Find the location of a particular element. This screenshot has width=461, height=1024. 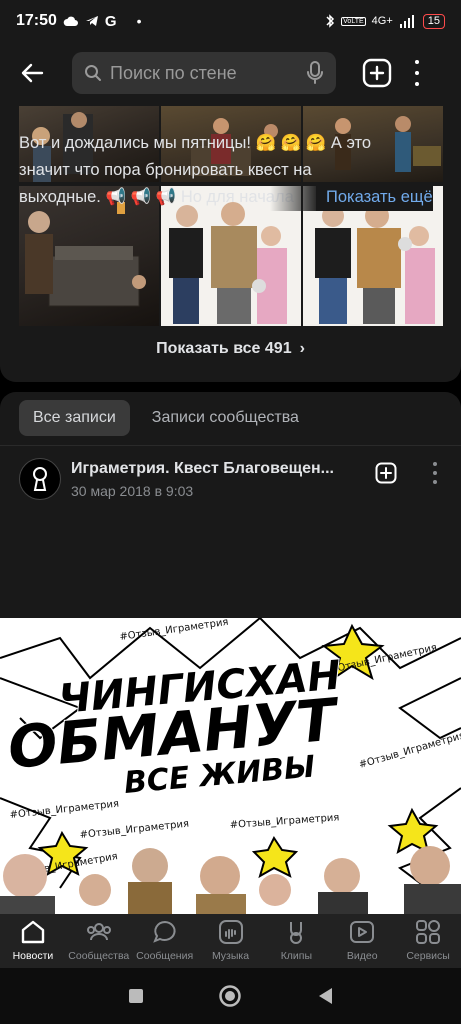

recents-button is located at coordinates (136, 996).